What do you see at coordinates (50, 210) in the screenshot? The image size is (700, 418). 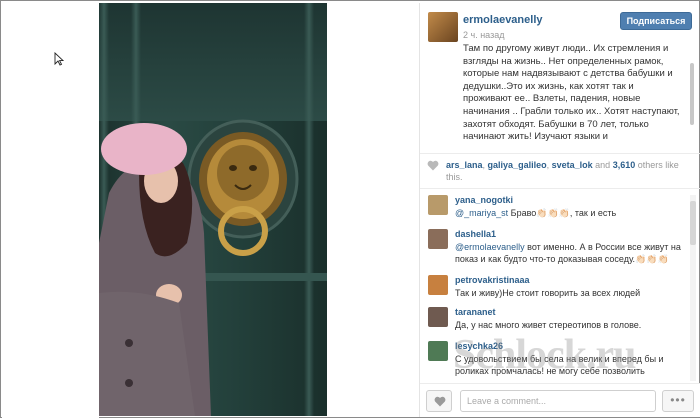 I see `page-background` at bounding box center [50, 210].